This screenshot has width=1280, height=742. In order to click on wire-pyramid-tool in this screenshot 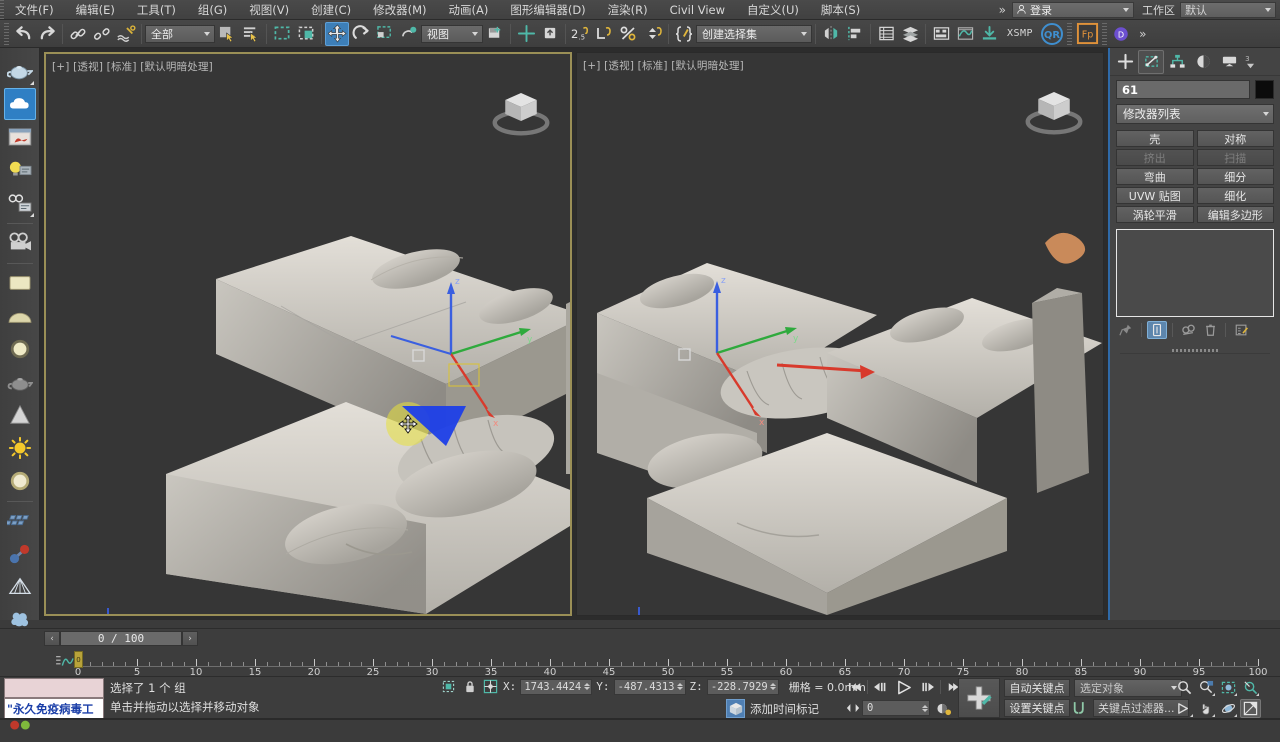, I will do `click(20, 587)`.